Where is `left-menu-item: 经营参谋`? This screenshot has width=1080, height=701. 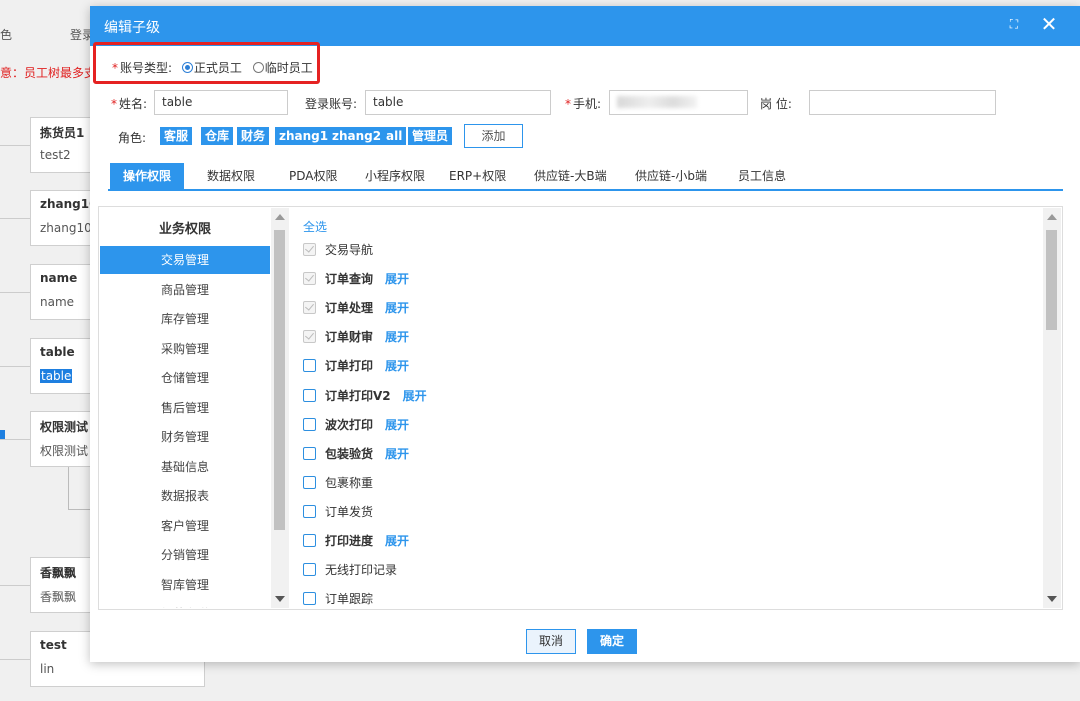 left-menu-item: 经营参谋 is located at coordinates (185, 604).